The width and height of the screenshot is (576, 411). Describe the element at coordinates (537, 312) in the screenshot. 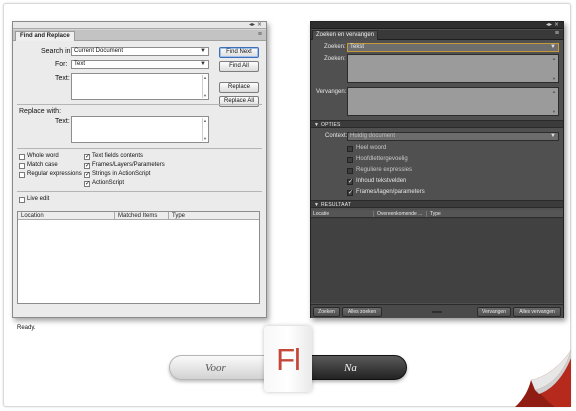

I see `alles-vervangen-button: Alles vervangen` at that location.